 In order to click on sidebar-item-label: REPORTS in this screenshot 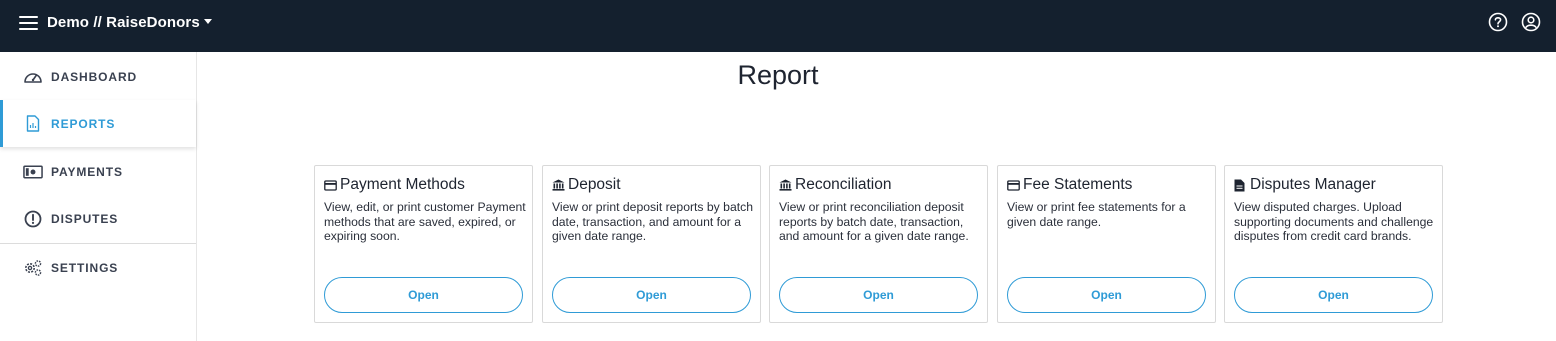, I will do `click(83, 123)`.